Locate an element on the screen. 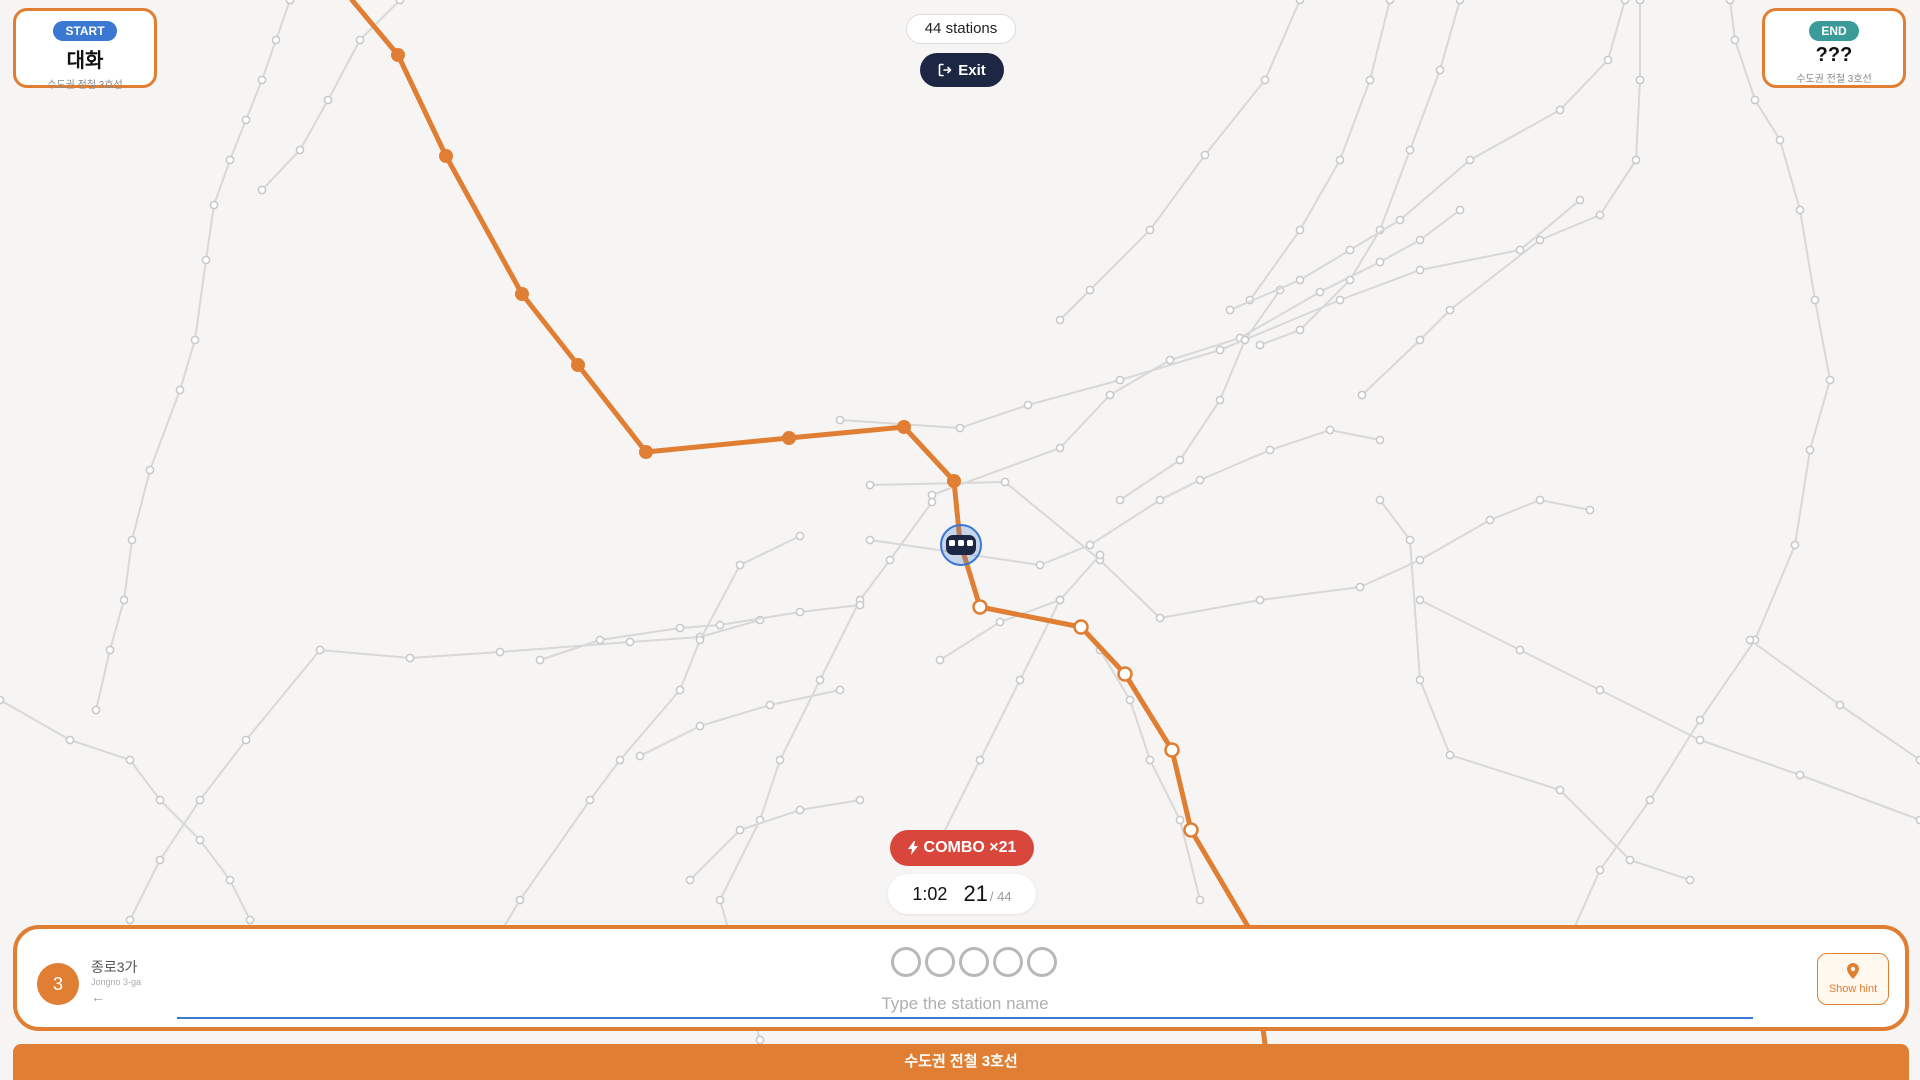  start-station-card: START 대화 수도권 전철 3호선 is located at coordinates (85, 49).